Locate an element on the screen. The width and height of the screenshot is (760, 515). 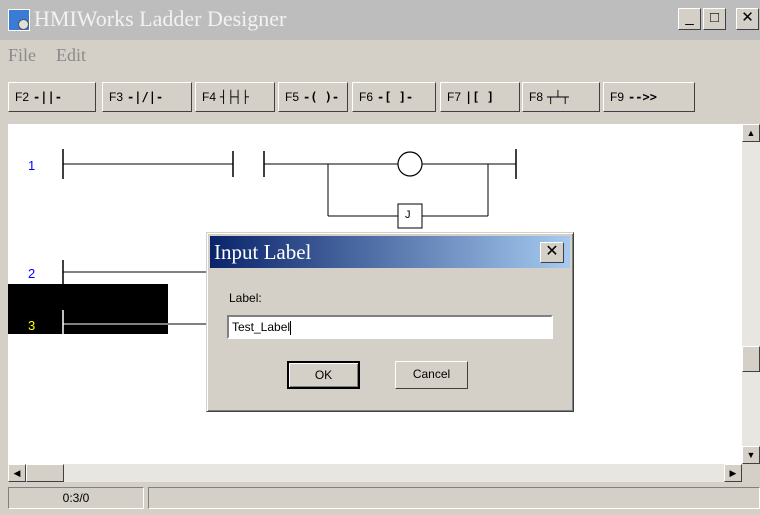
f3-closed-contact-button: F3 -|/|- is located at coordinates (147, 97).